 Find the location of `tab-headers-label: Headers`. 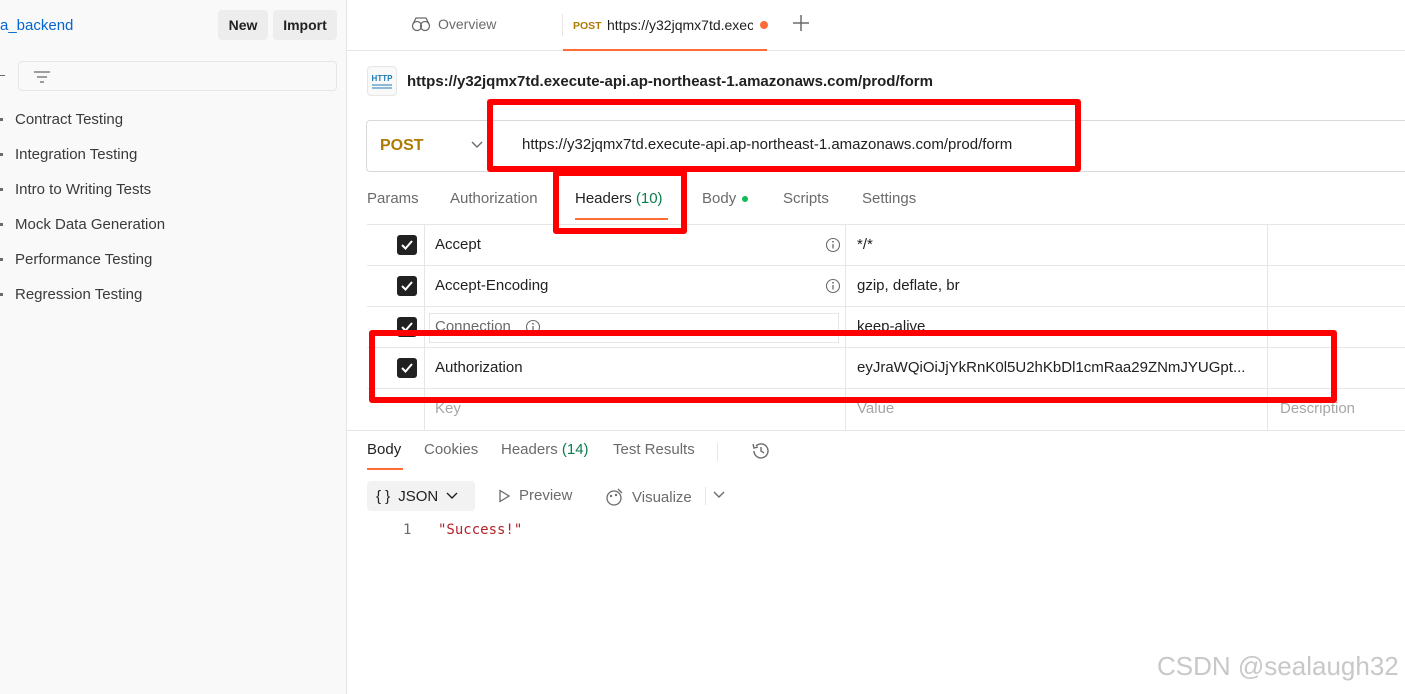

tab-headers-label: Headers is located at coordinates (603, 198).